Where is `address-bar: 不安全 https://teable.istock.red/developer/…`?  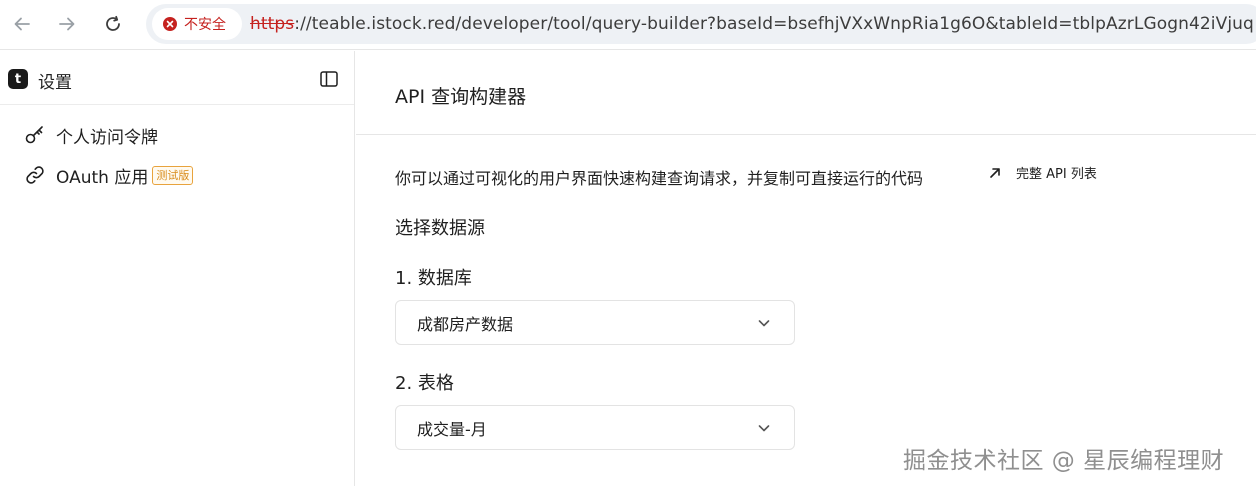 address-bar: 不安全 https://teable.istock.red/developer/… is located at coordinates (701, 24).